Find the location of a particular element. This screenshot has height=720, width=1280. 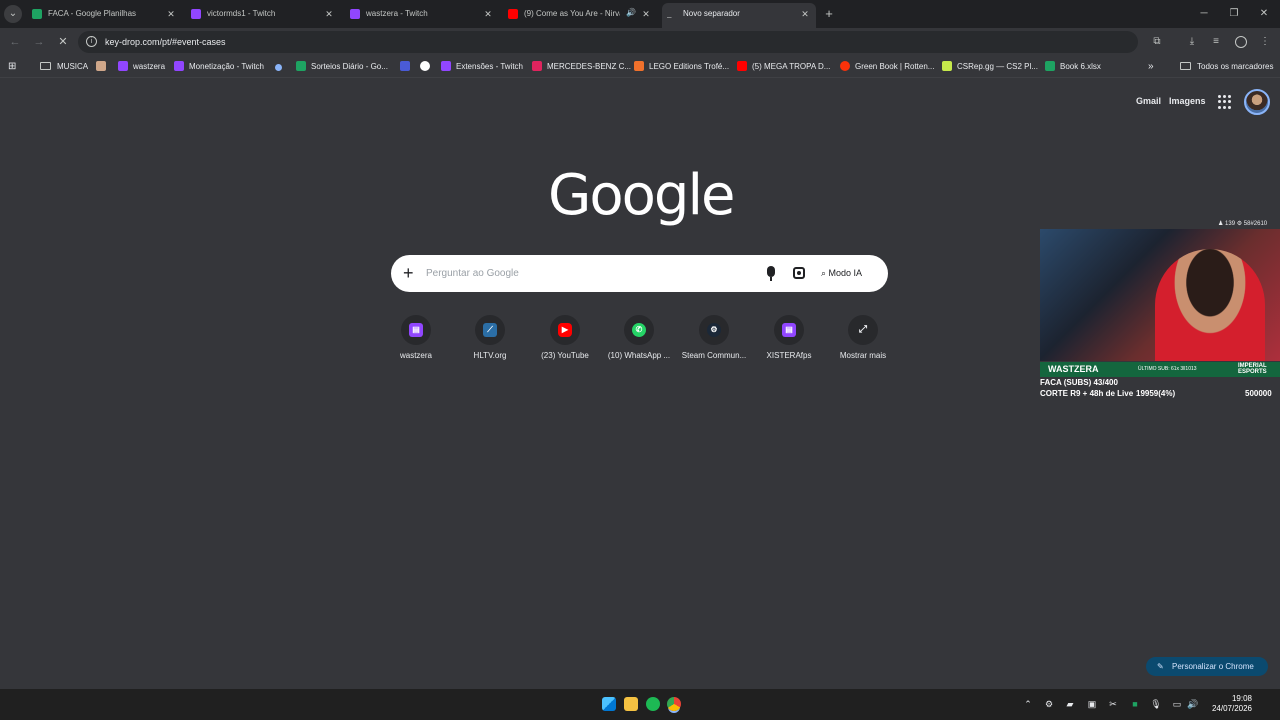

back-button: ← is located at coordinates (15, 42).